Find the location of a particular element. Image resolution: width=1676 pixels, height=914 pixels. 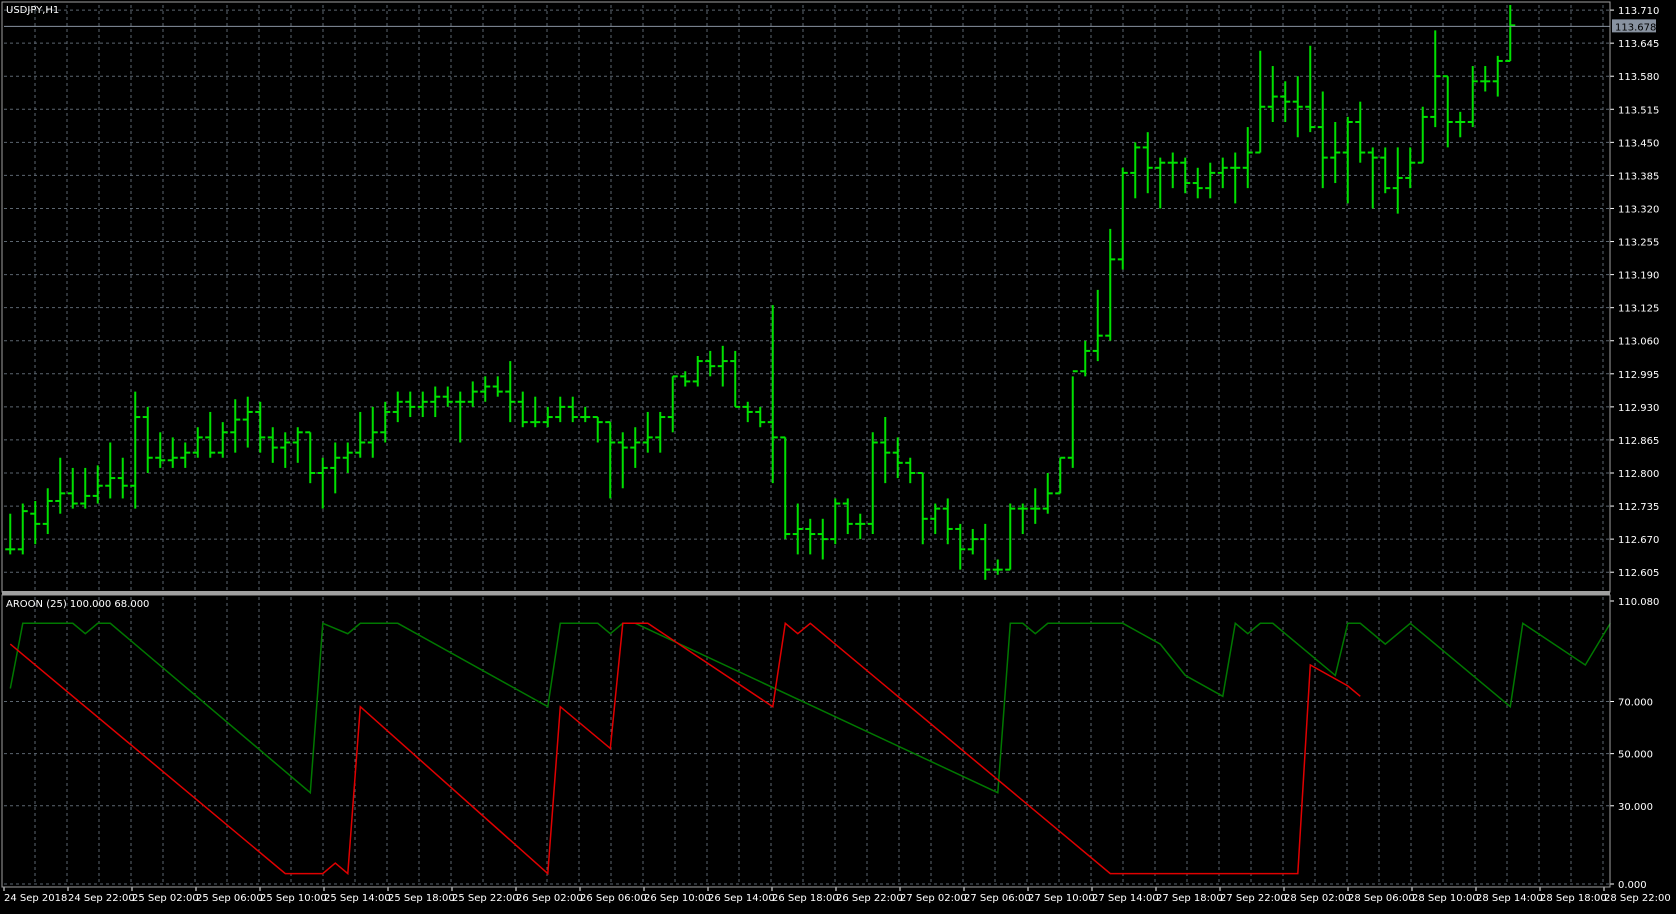

time-axis-label: 26 Sep 06:00 is located at coordinates (613, 898).